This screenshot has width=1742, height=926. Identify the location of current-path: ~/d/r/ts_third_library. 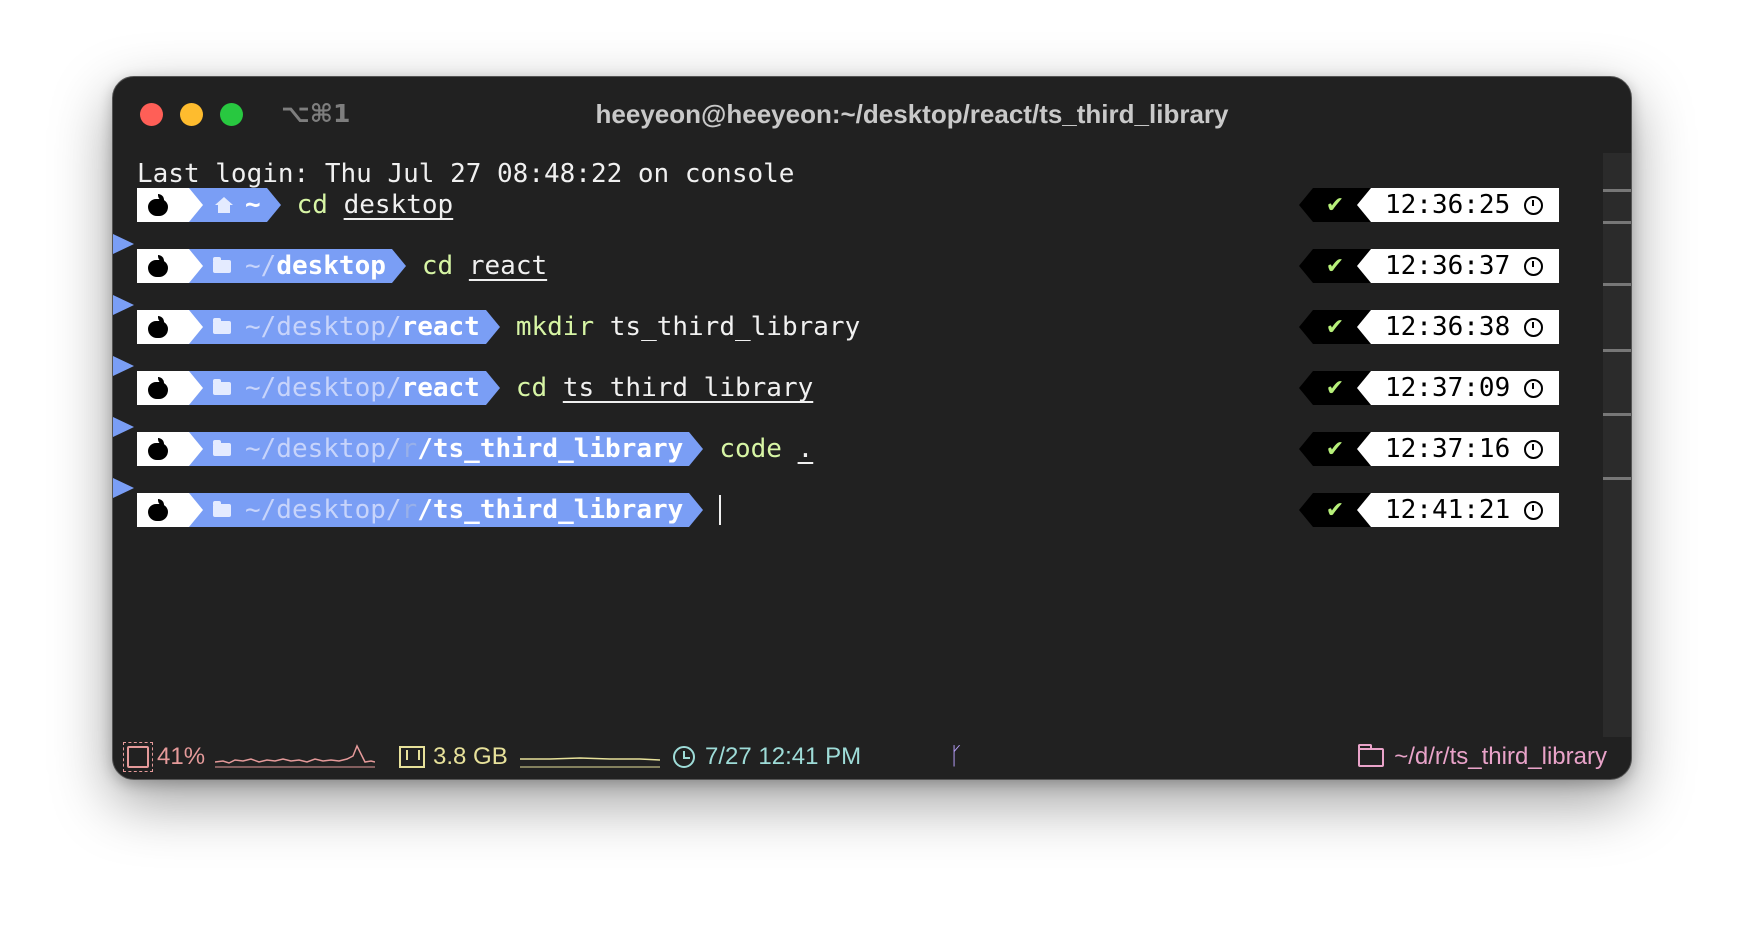
(1500, 756).